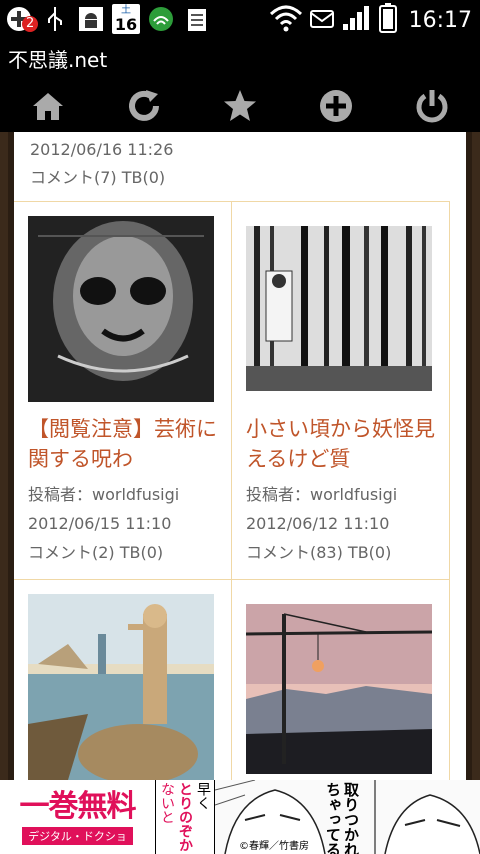 This screenshot has width=480, height=854. Describe the element at coordinates (96, 552) in the screenshot. I see `article-stats: コメント(2) TB(0)` at that location.